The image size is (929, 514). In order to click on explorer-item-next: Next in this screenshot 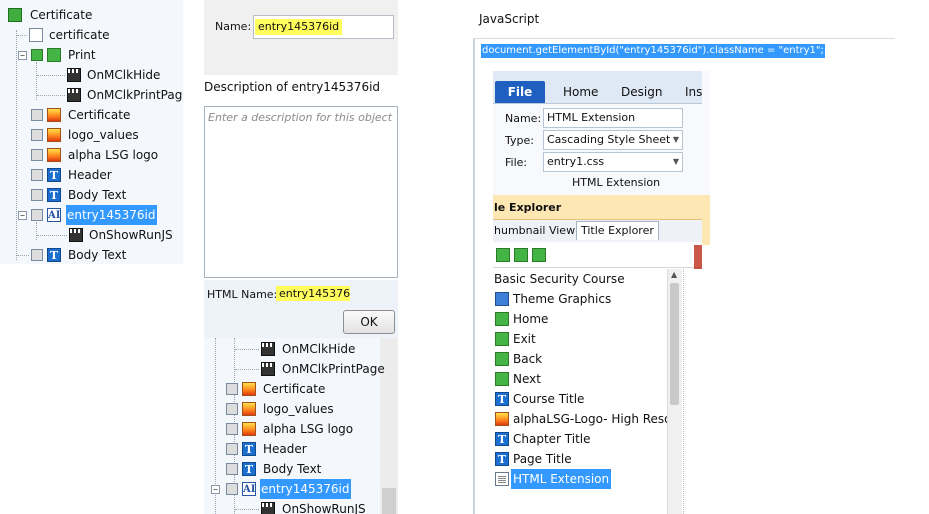, I will do `click(580, 379)`.